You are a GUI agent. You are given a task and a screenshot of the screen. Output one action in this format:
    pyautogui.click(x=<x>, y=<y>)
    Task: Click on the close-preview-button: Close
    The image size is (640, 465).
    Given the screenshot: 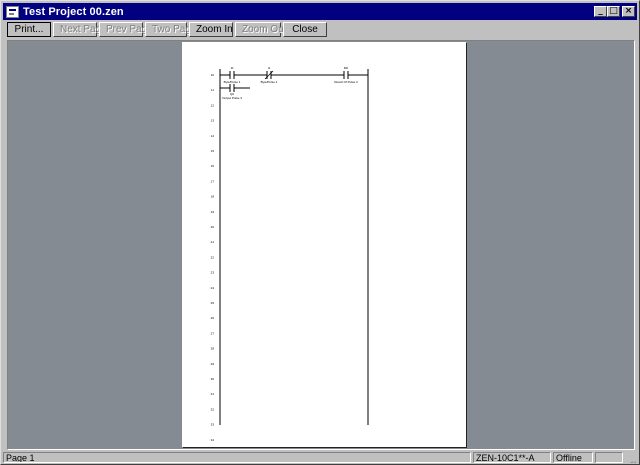 What is the action you would take?
    pyautogui.click(x=305, y=29)
    